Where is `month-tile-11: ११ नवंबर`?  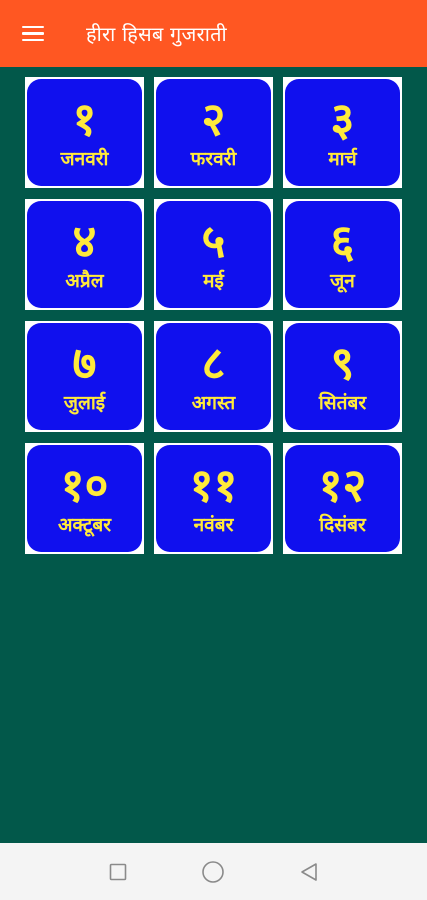 month-tile-11: ११ नवंबर is located at coordinates (213, 498).